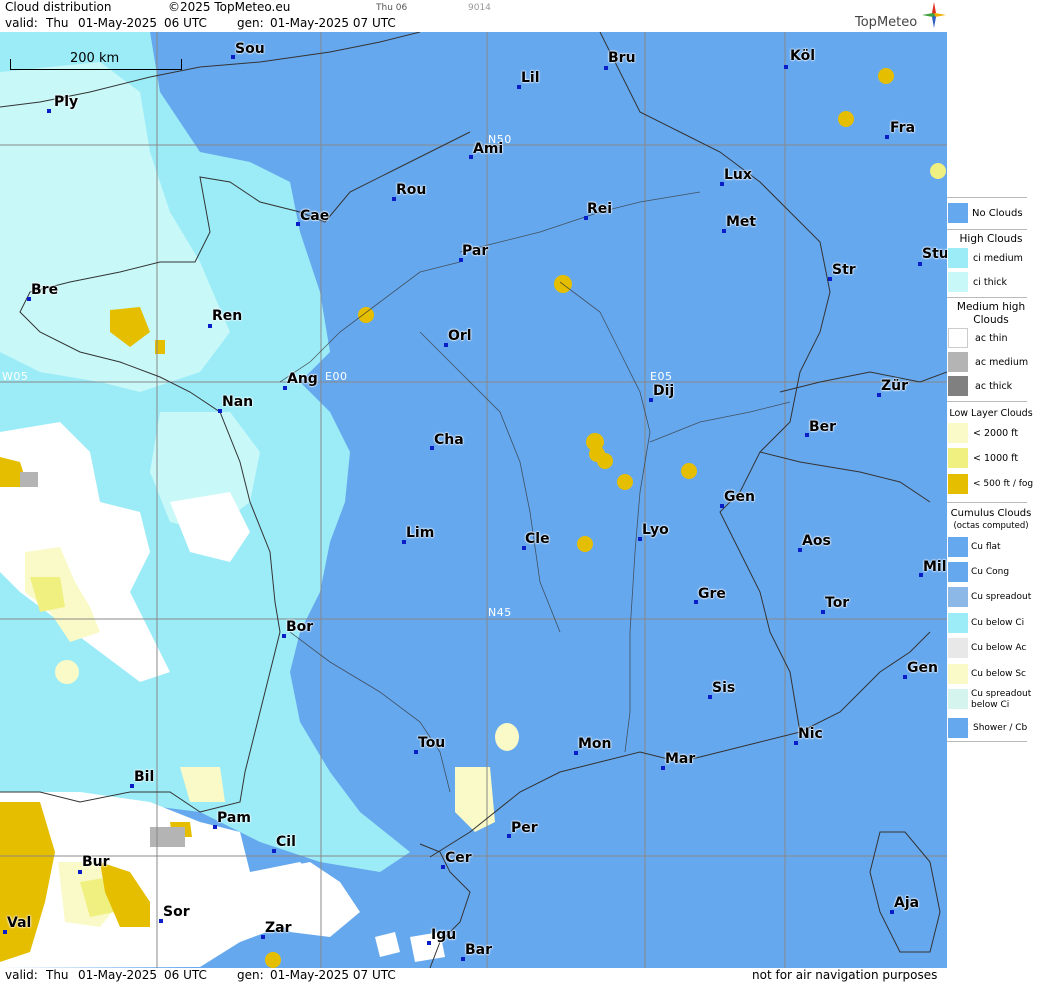 The height and width of the screenshot is (983, 1039). Describe the element at coordinates (250, 23) in the screenshot. I see `gen-label: gen:` at that location.